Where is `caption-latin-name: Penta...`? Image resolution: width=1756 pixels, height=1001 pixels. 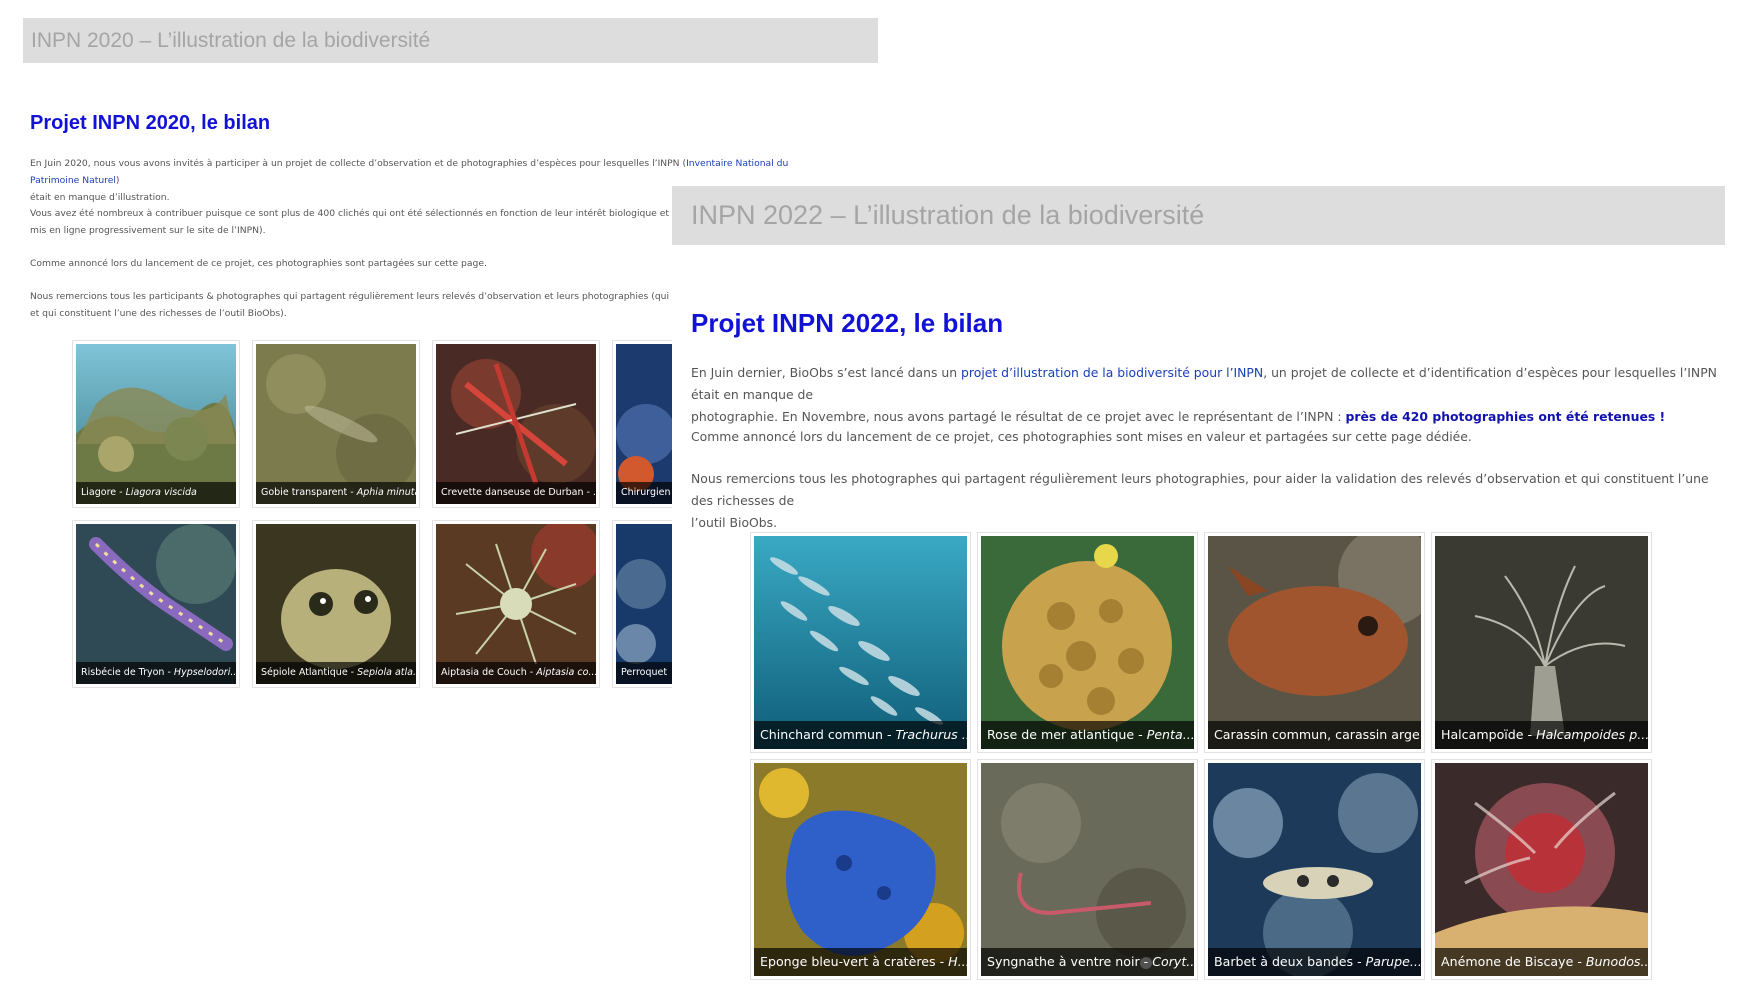
caption-latin-name: Penta... is located at coordinates (1170, 734).